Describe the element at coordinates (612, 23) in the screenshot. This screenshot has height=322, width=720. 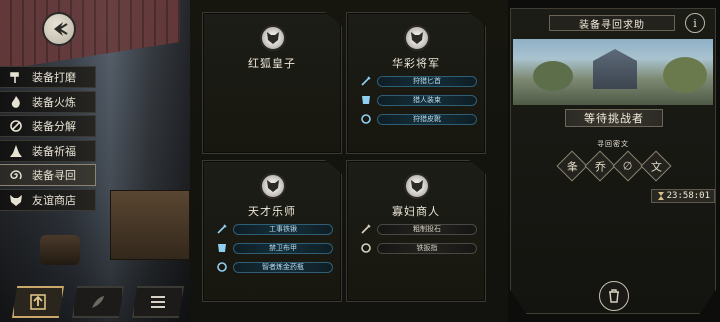
I see `panel-title: 装备寻回求助` at that location.